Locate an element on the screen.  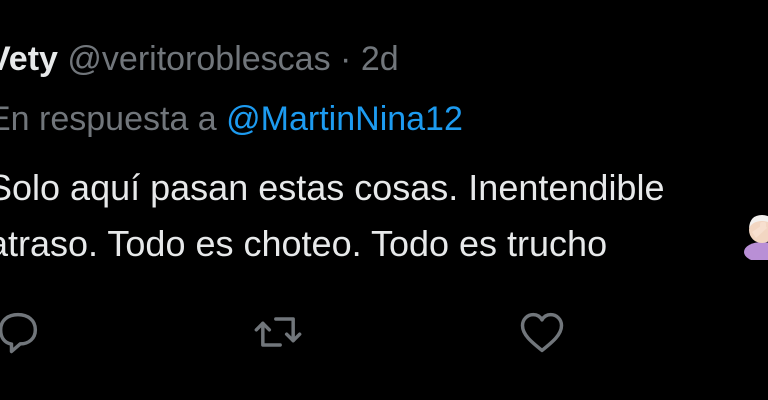
tweet-text-line: atraso. Todo es choteo. Todo es trucho is located at coordinates (304, 243).